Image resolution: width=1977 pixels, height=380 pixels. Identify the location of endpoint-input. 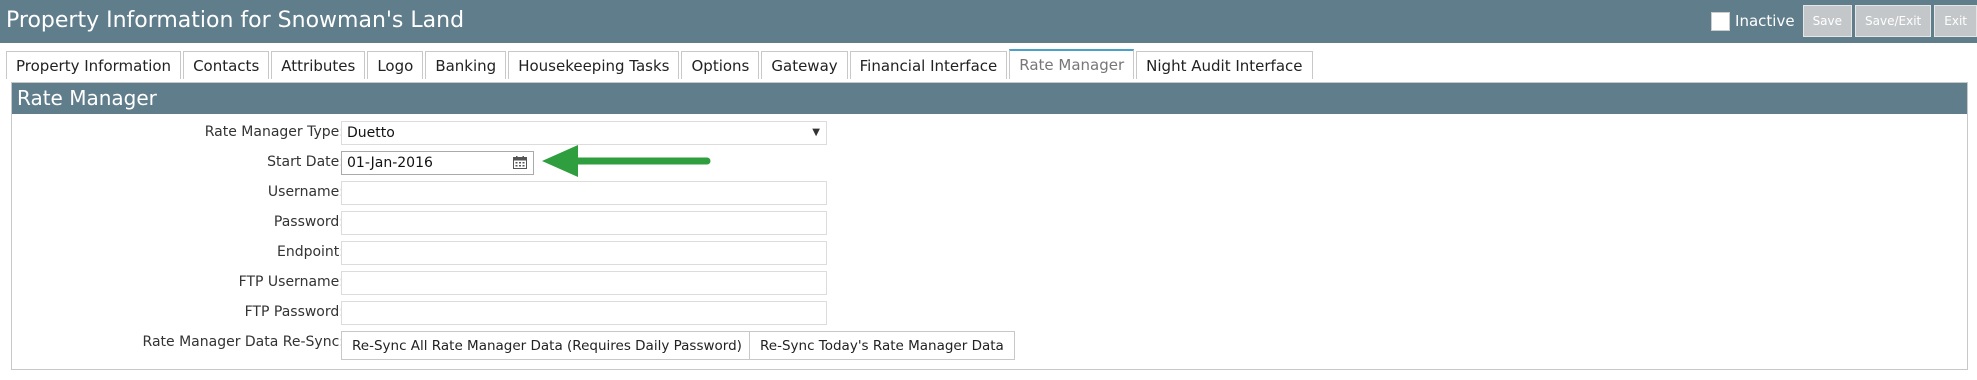
(584, 253).